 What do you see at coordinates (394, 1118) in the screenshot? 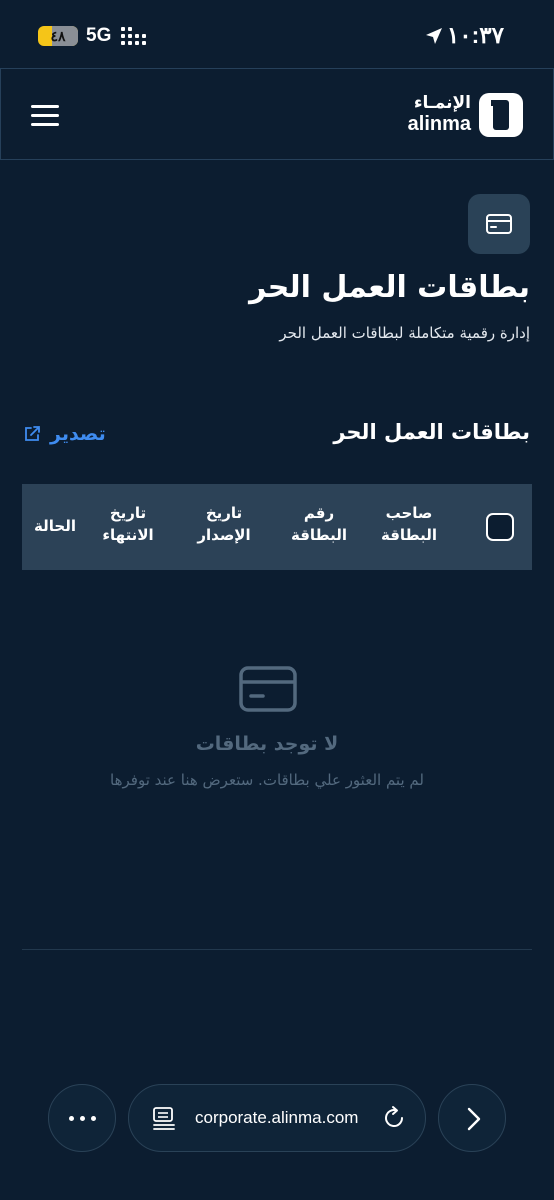
I see `reload-icon` at bounding box center [394, 1118].